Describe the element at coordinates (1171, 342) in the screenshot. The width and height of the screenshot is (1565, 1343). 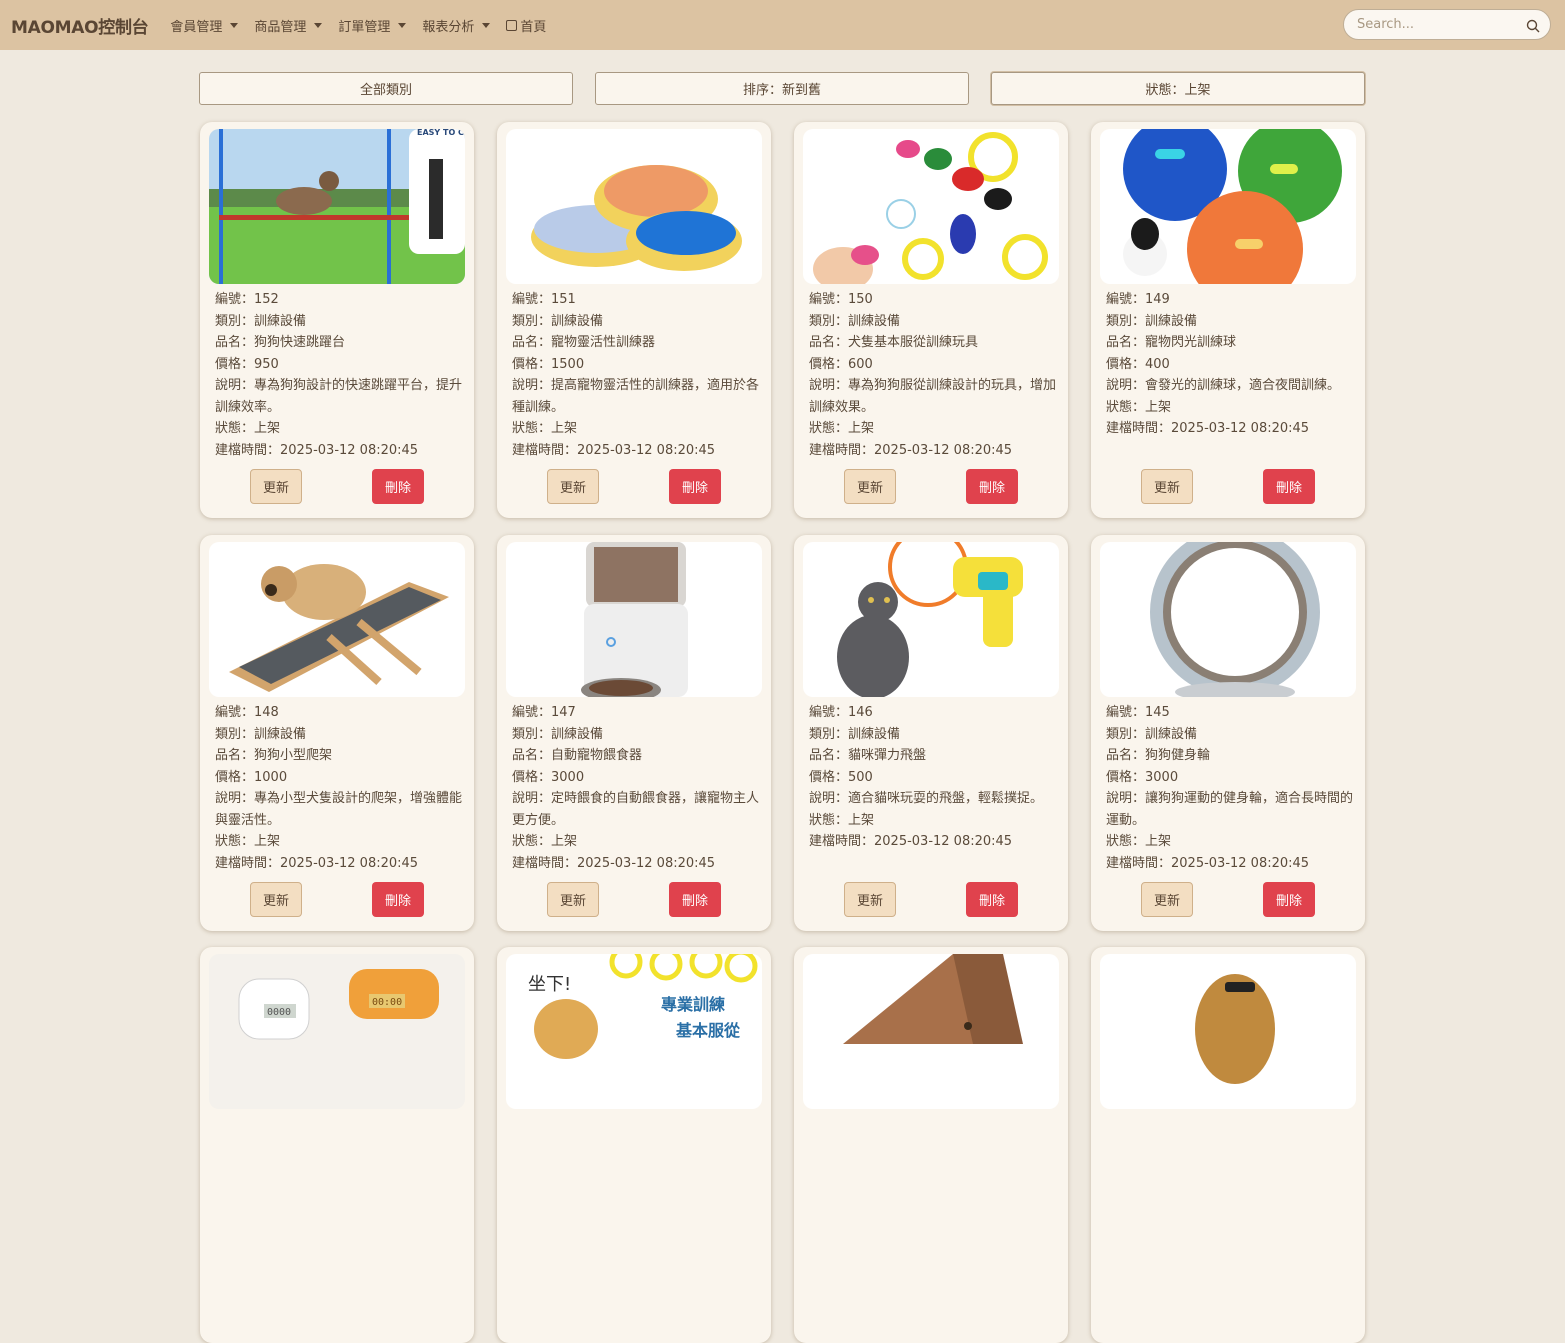
I see `product-name: 品名：寵物閃光訓練球` at that location.